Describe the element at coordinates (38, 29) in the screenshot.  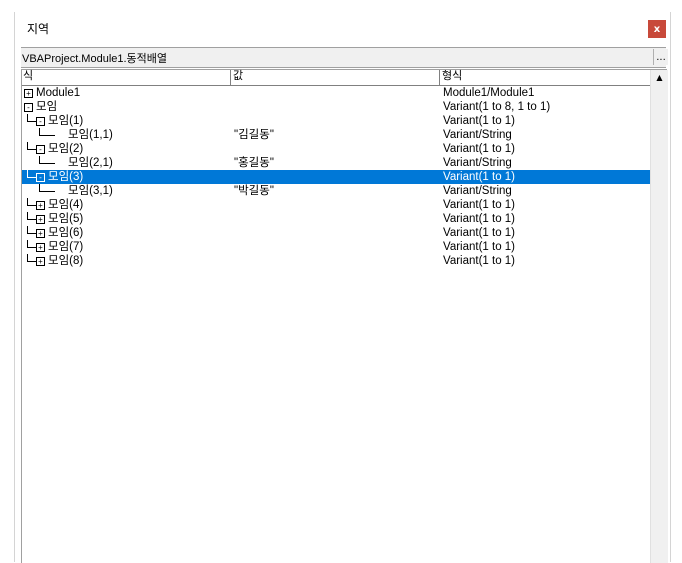
I see `window-title: 지역` at that location.